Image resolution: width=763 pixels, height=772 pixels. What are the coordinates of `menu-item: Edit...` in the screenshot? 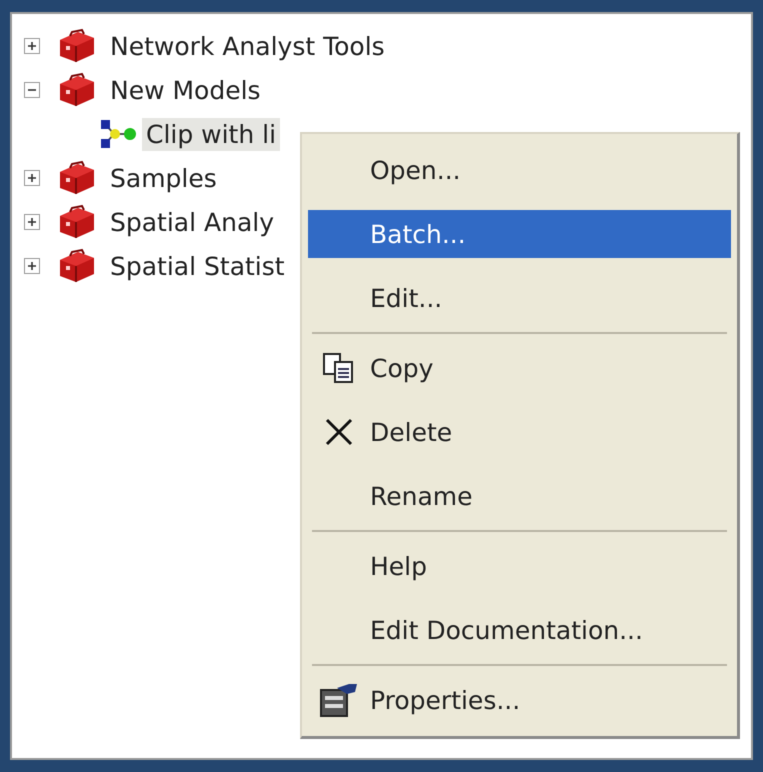 It's located at (519, 298).